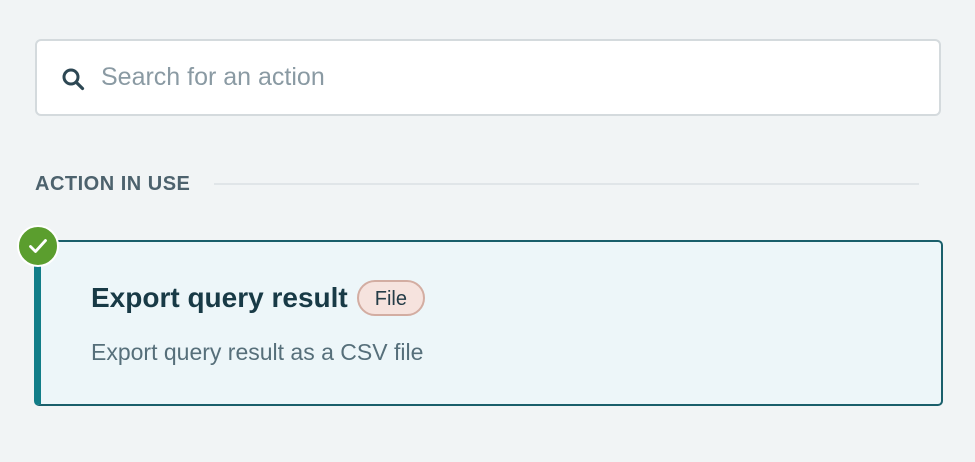 This screenshot has width=975, height=462. Describe the element at coordinates (390, 298) in the screenshot. I see `action-type-badge: File` at that location.